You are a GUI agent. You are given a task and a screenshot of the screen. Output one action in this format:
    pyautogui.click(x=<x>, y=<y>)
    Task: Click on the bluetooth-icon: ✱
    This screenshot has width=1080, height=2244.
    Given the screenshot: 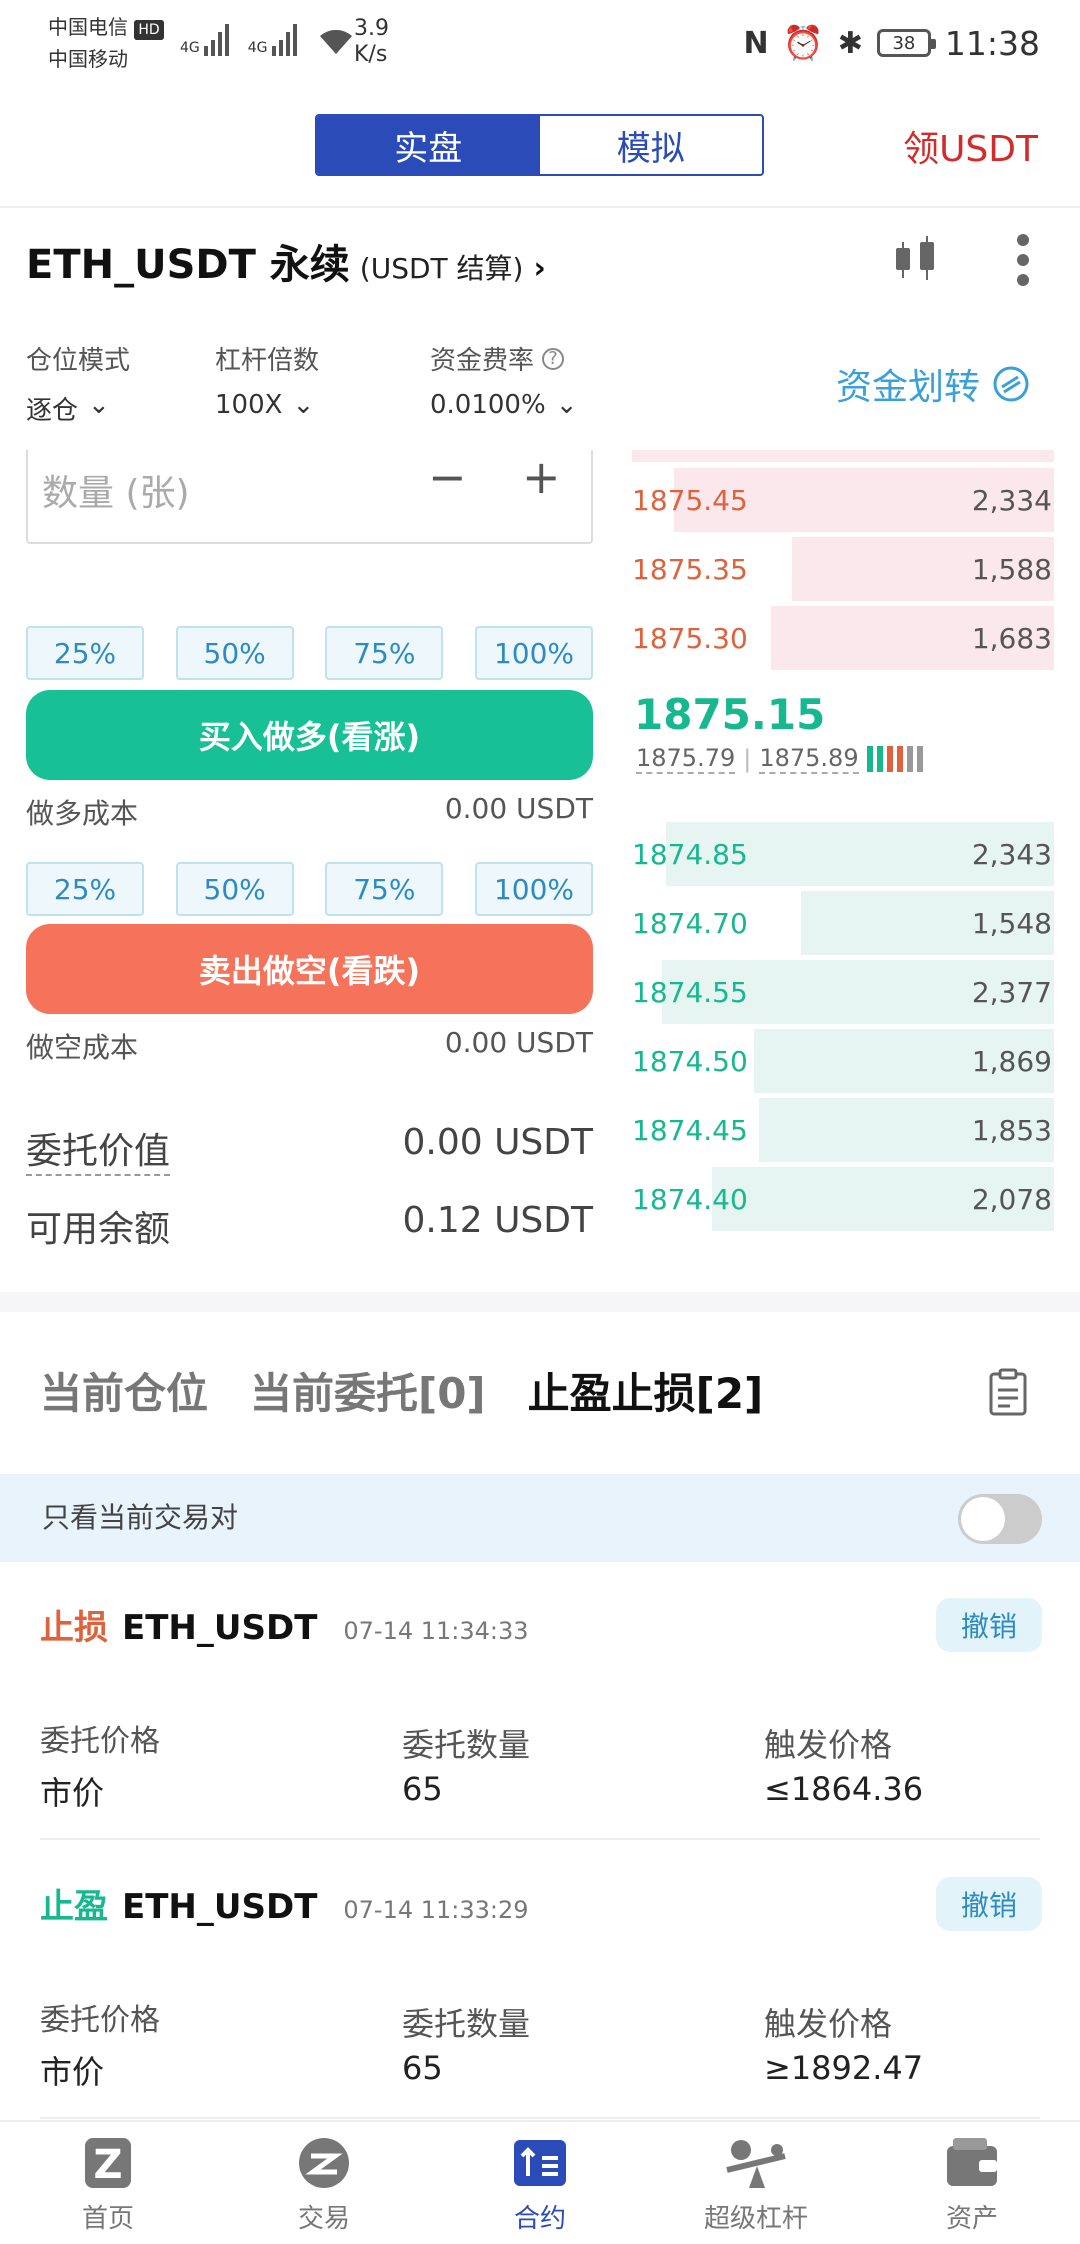 What is the action you would take?
    pyautogui.click(x=850, y=43)
    